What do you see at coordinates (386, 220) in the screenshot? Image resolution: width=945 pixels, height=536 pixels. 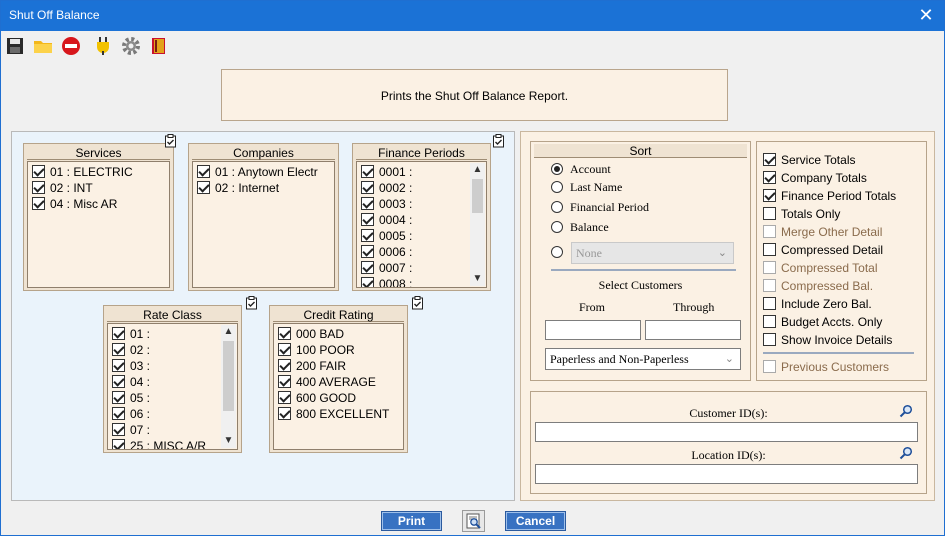 I see `list-item: 0004 :` at bounding box center [386, 220].